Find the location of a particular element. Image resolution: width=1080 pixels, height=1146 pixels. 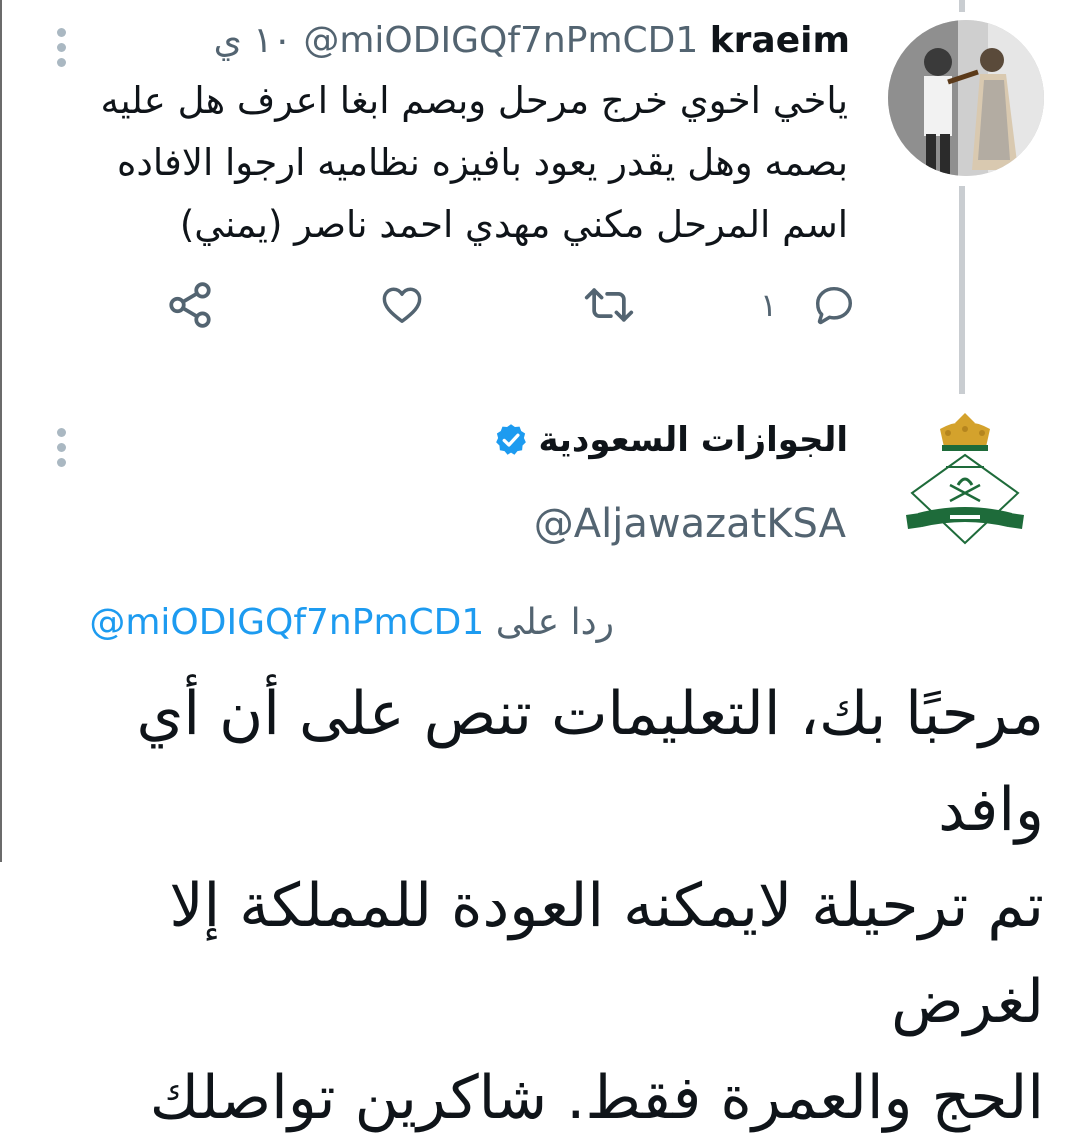

retweet-button is located at coordinates (609, 305).